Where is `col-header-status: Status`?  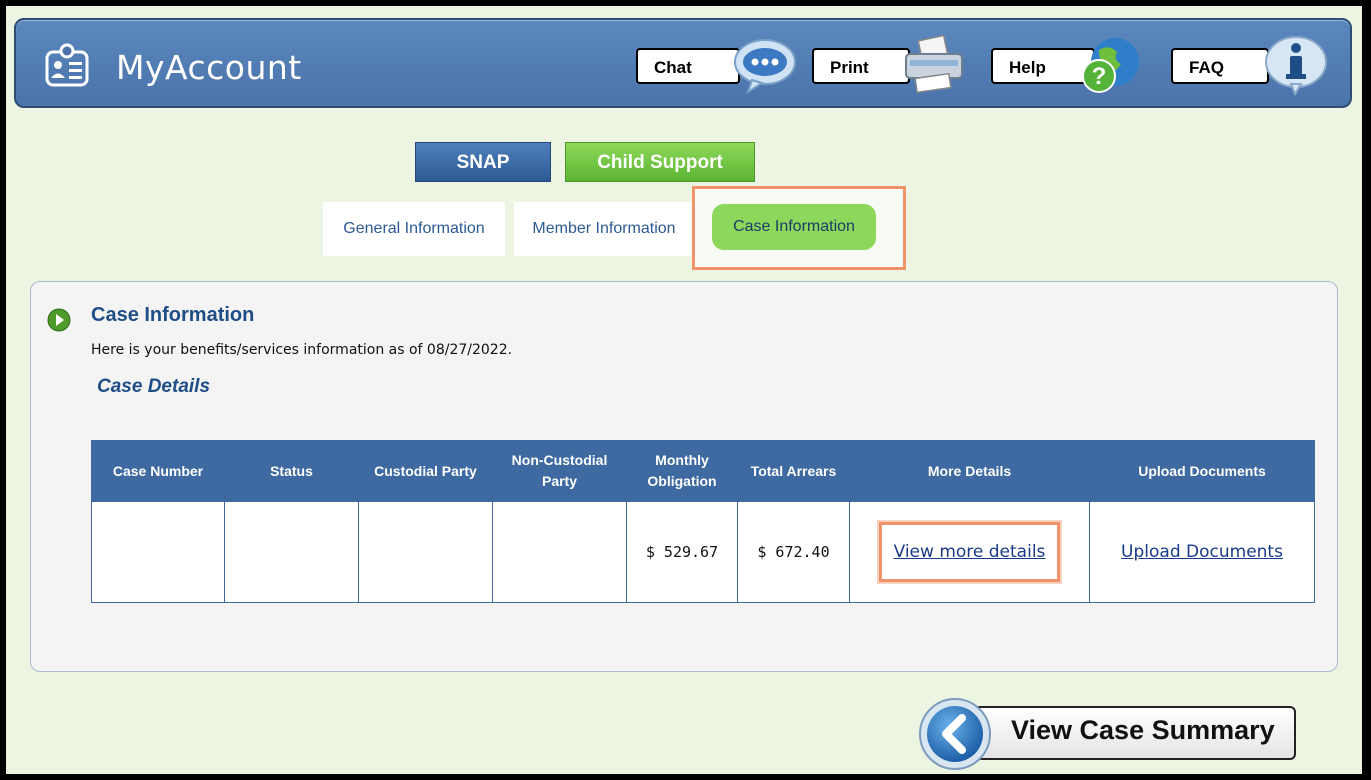 col-header-status: Status is located at coordinates (291, 471).